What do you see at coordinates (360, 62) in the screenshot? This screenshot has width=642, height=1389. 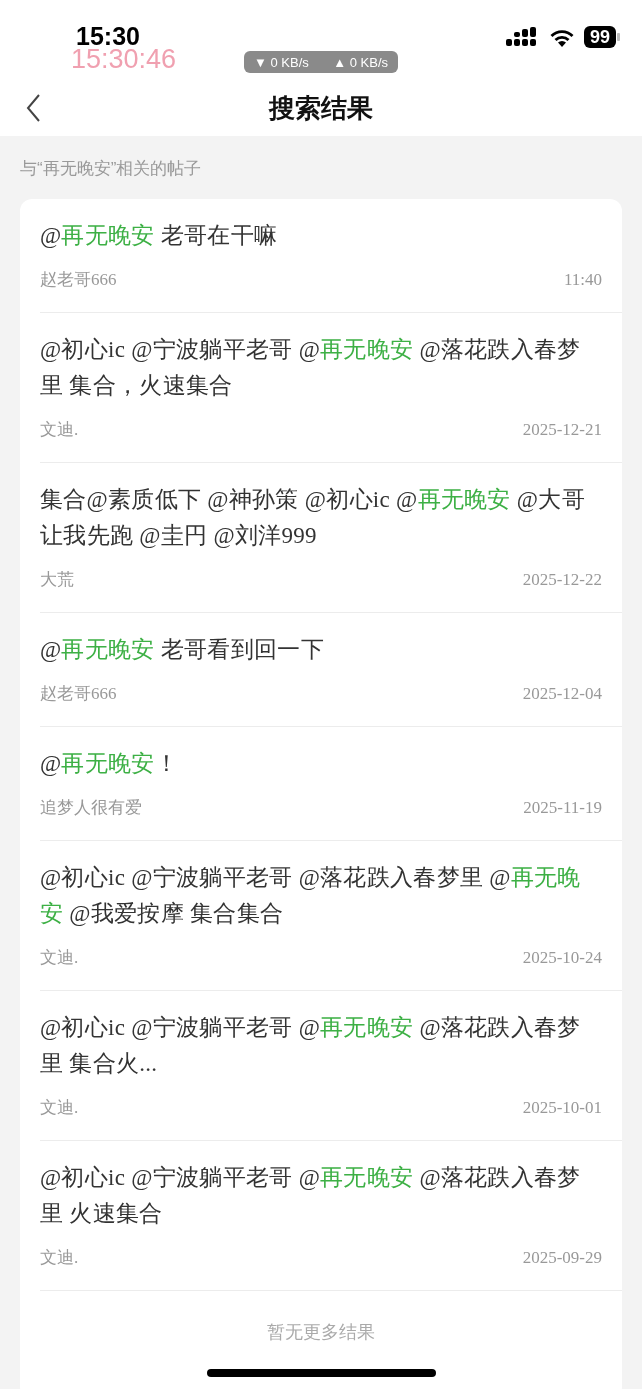 I see `upload-speed: ▲ 0 KB/s` at bounding box center [360, 62].